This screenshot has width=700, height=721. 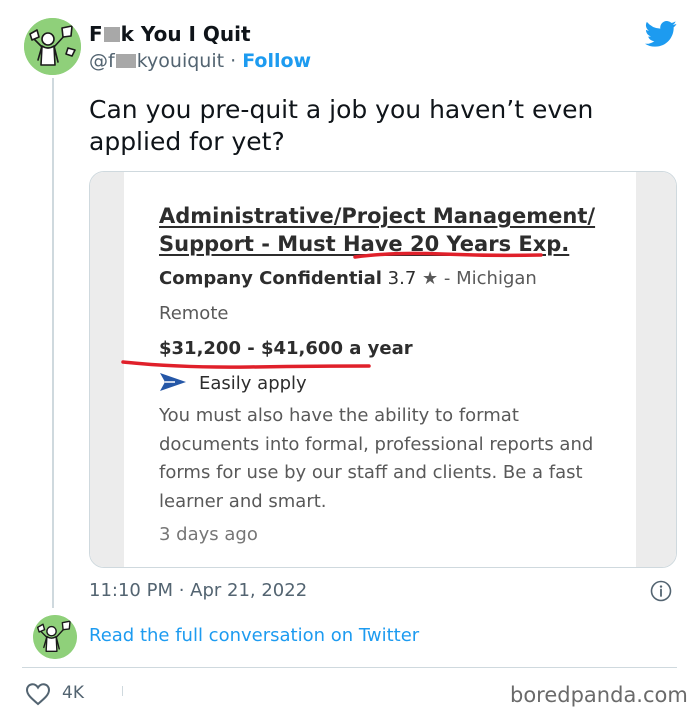 I want to click on display-name-end: k You I Quit, so click(x=185, y=34).